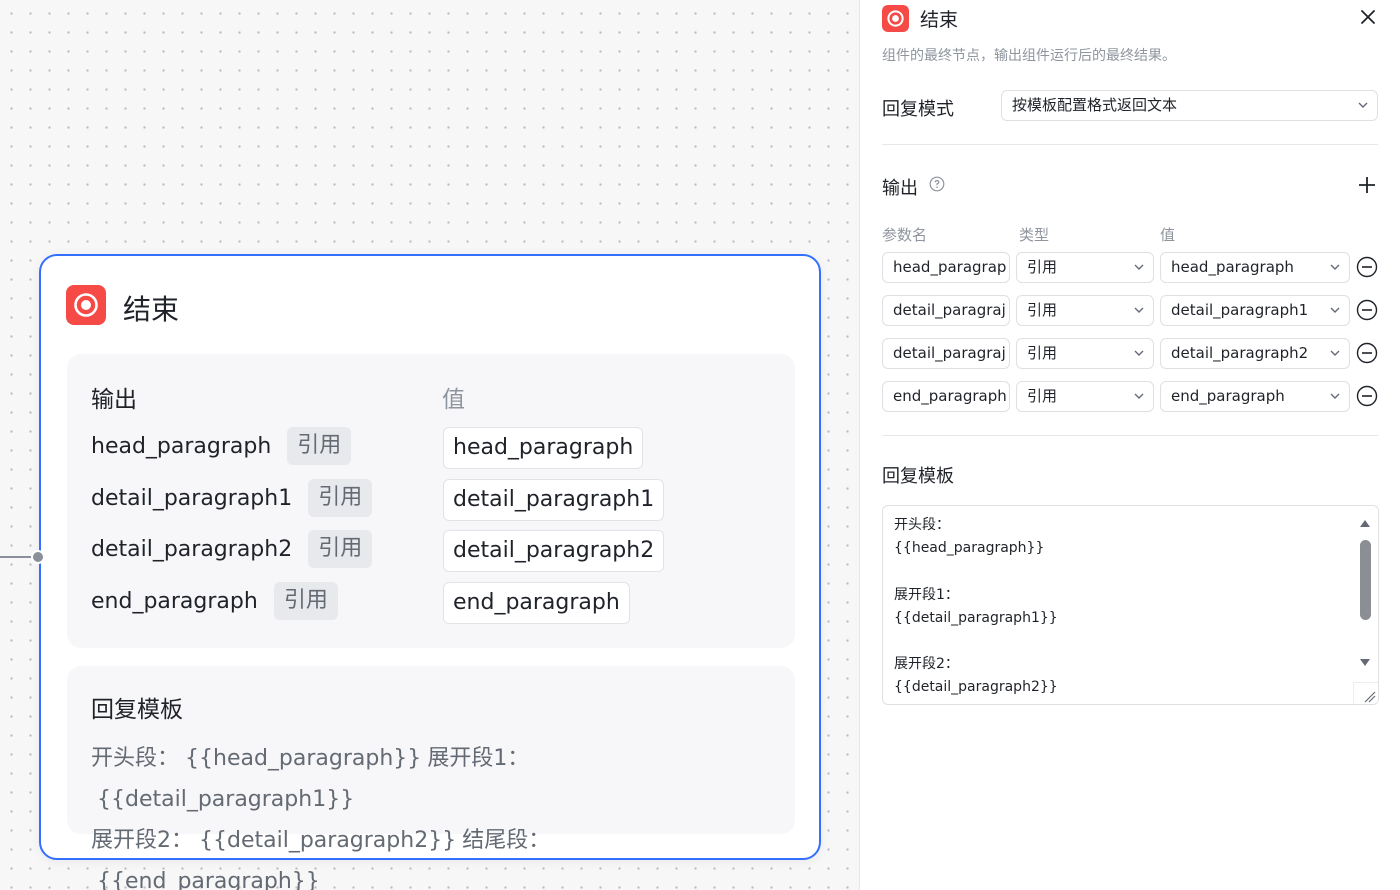 This screenshot has width=1400, height=890. Describe the element at coordinates (1240, 353) in the screenshot. I see `param-value: detail_paragraph2` at that location.